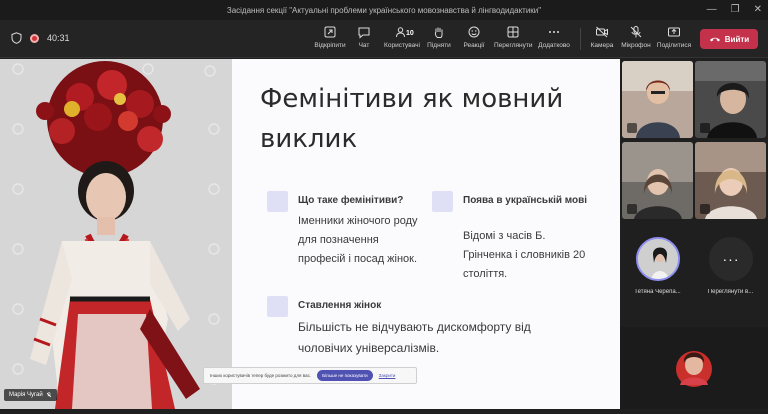  I want to click on unpin-icon, so click(330, 32).